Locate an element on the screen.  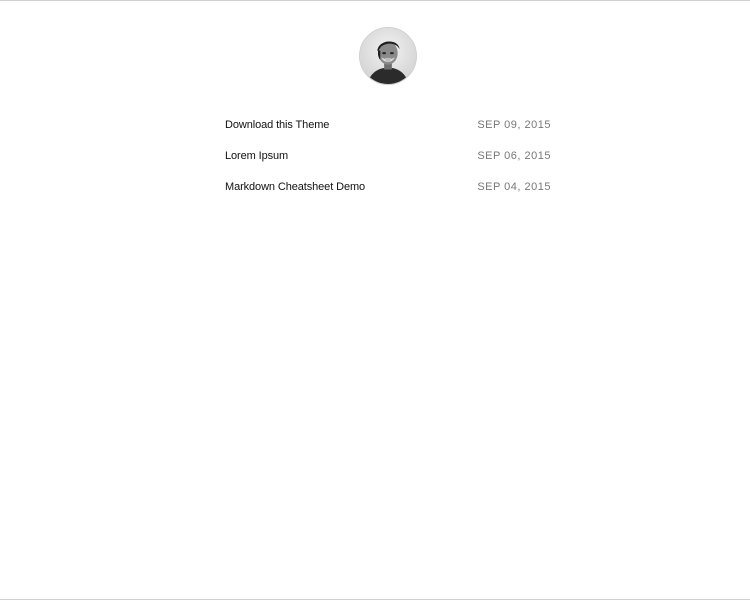
post-date: SEP 09, 2015 is located at coordinates (514, 124).